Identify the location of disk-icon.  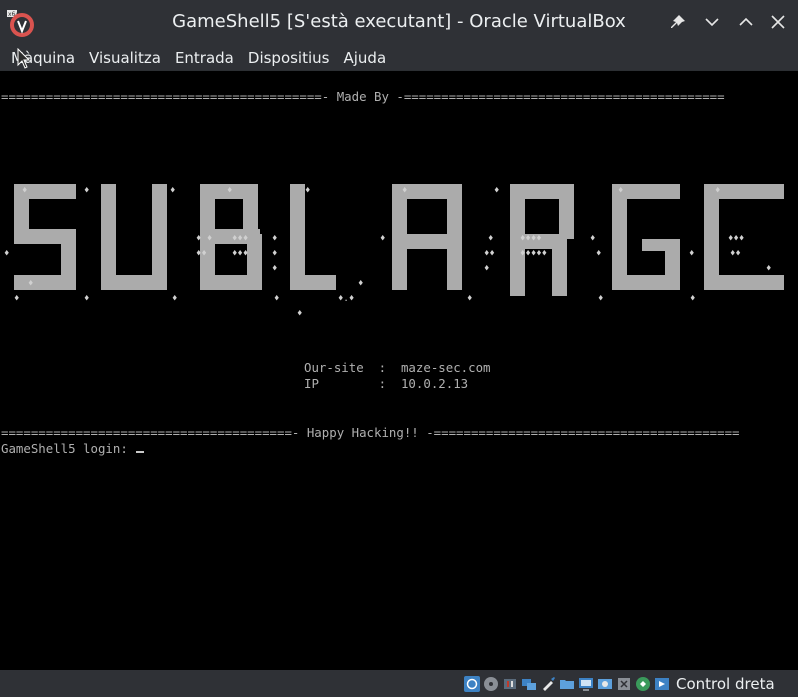
(472, 684).